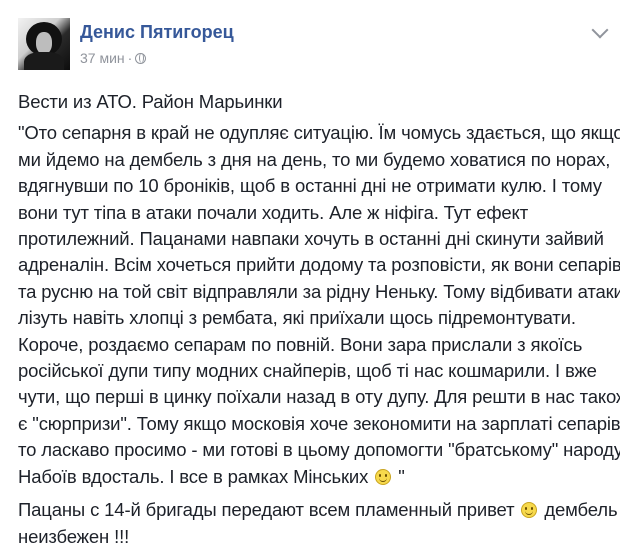 The height and width of the screenshot is (550, 620). What do you see at coordinates (600, 30) in the screenshot?
I see `chevron-down-icon` at bounding box center [600, 30].